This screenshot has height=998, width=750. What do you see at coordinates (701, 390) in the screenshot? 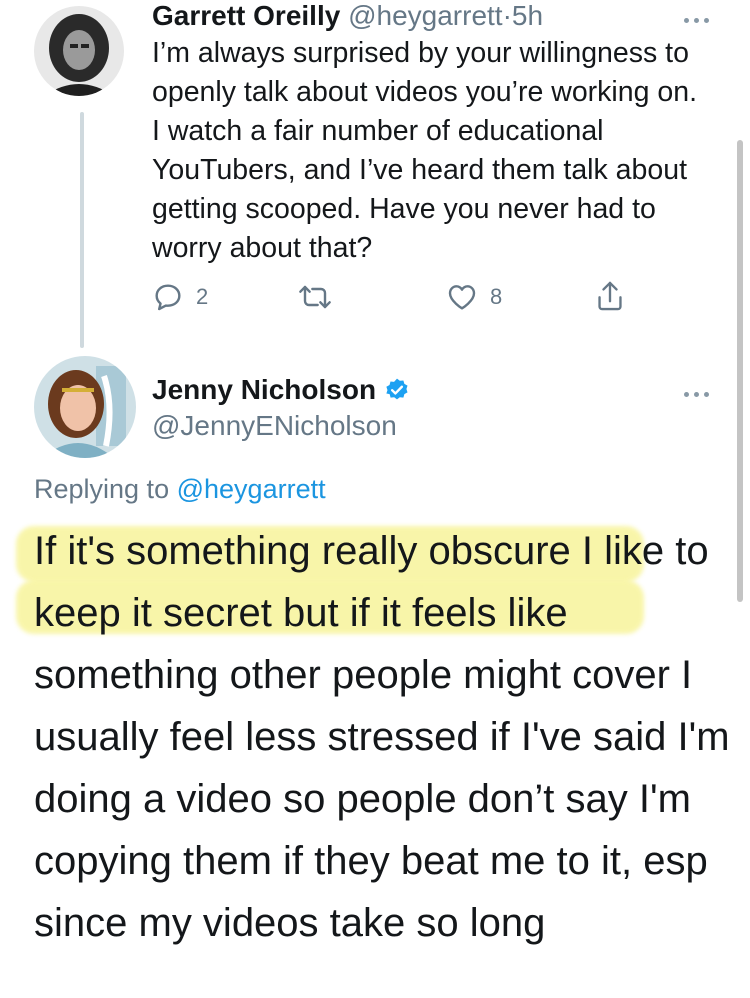
I see `tweet2-more-icon` at bounding box center [701, 390].